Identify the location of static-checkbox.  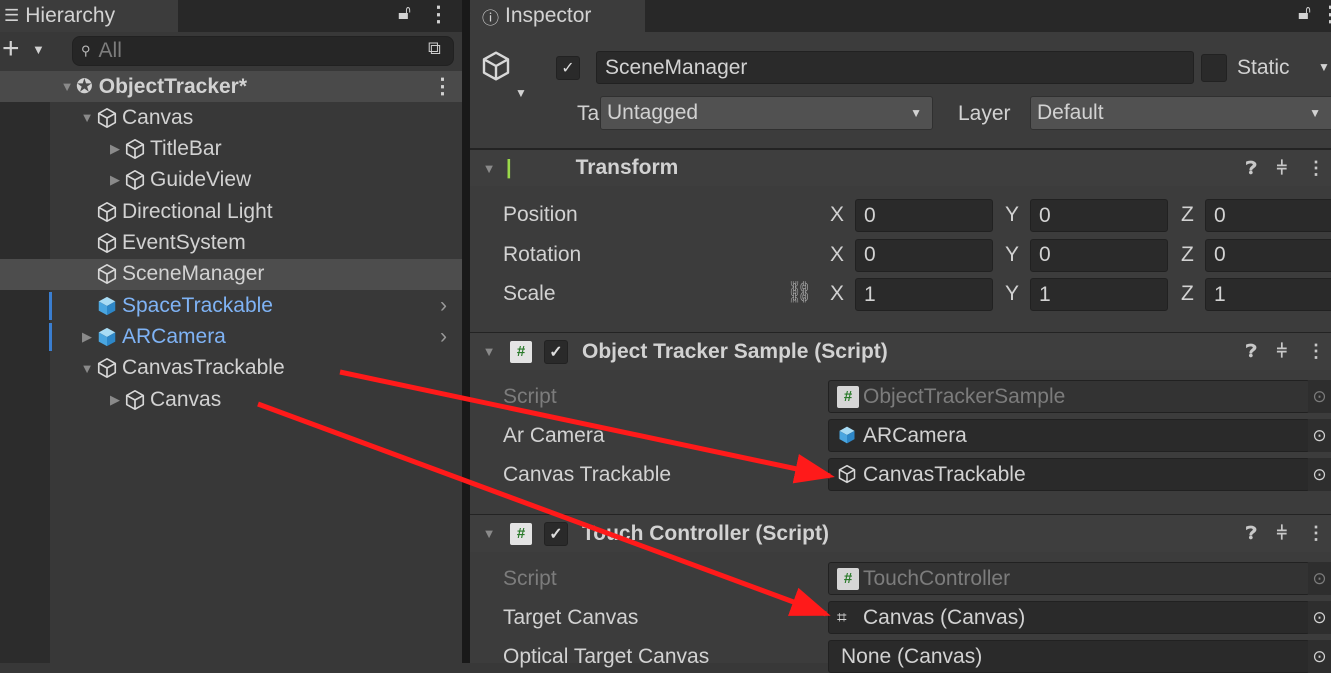
(1214, 68).